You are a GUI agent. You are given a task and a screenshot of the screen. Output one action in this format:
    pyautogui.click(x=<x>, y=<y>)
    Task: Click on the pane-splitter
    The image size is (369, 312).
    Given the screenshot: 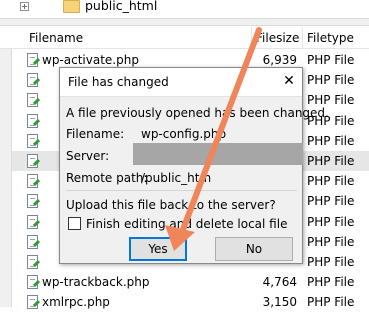 What is the action you would take?
    pyautogui.click(x=184, y=22)
    